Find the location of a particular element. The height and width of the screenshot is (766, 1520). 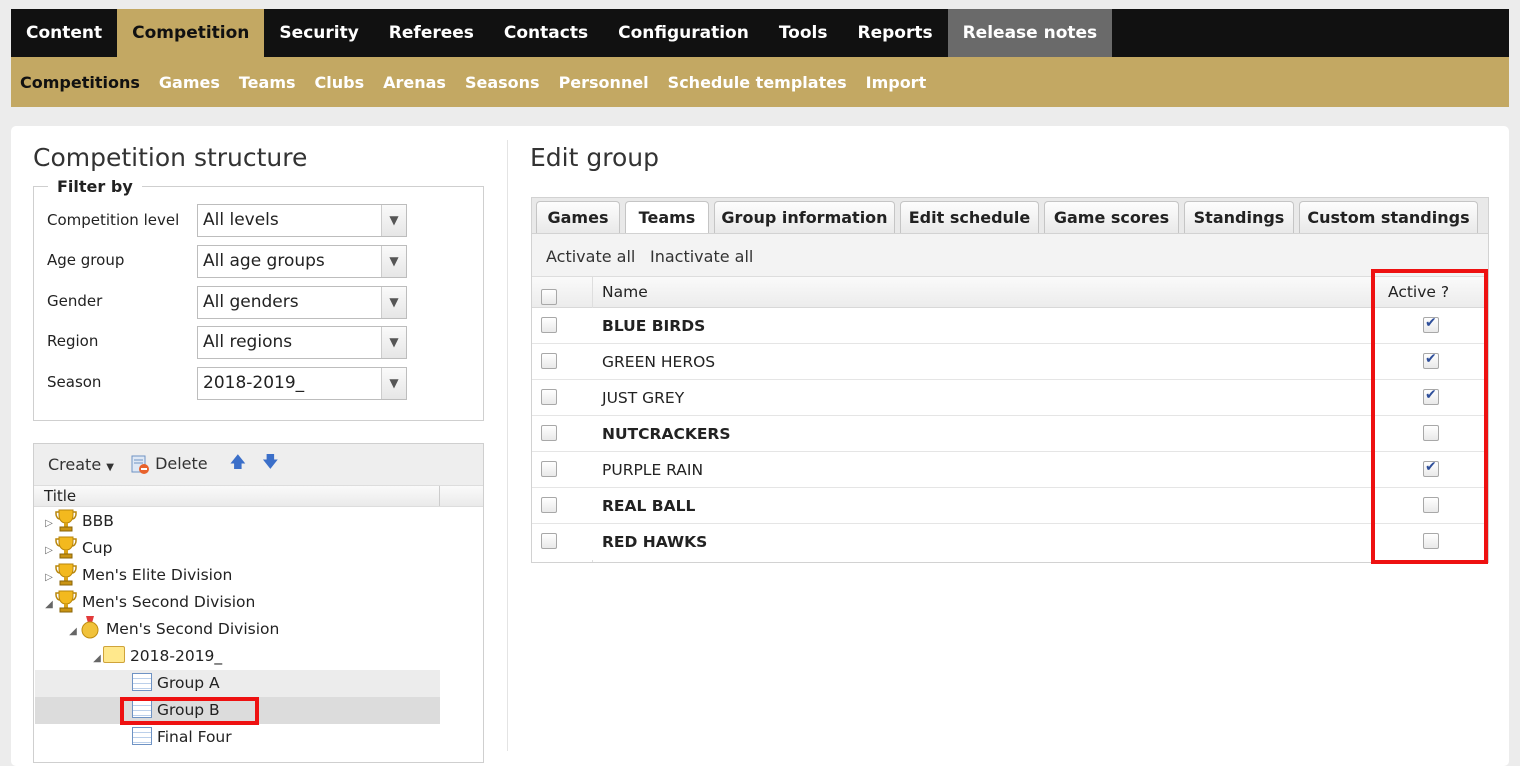

table-row: PURPLE RAIN is located at coordinates (1010, 470).